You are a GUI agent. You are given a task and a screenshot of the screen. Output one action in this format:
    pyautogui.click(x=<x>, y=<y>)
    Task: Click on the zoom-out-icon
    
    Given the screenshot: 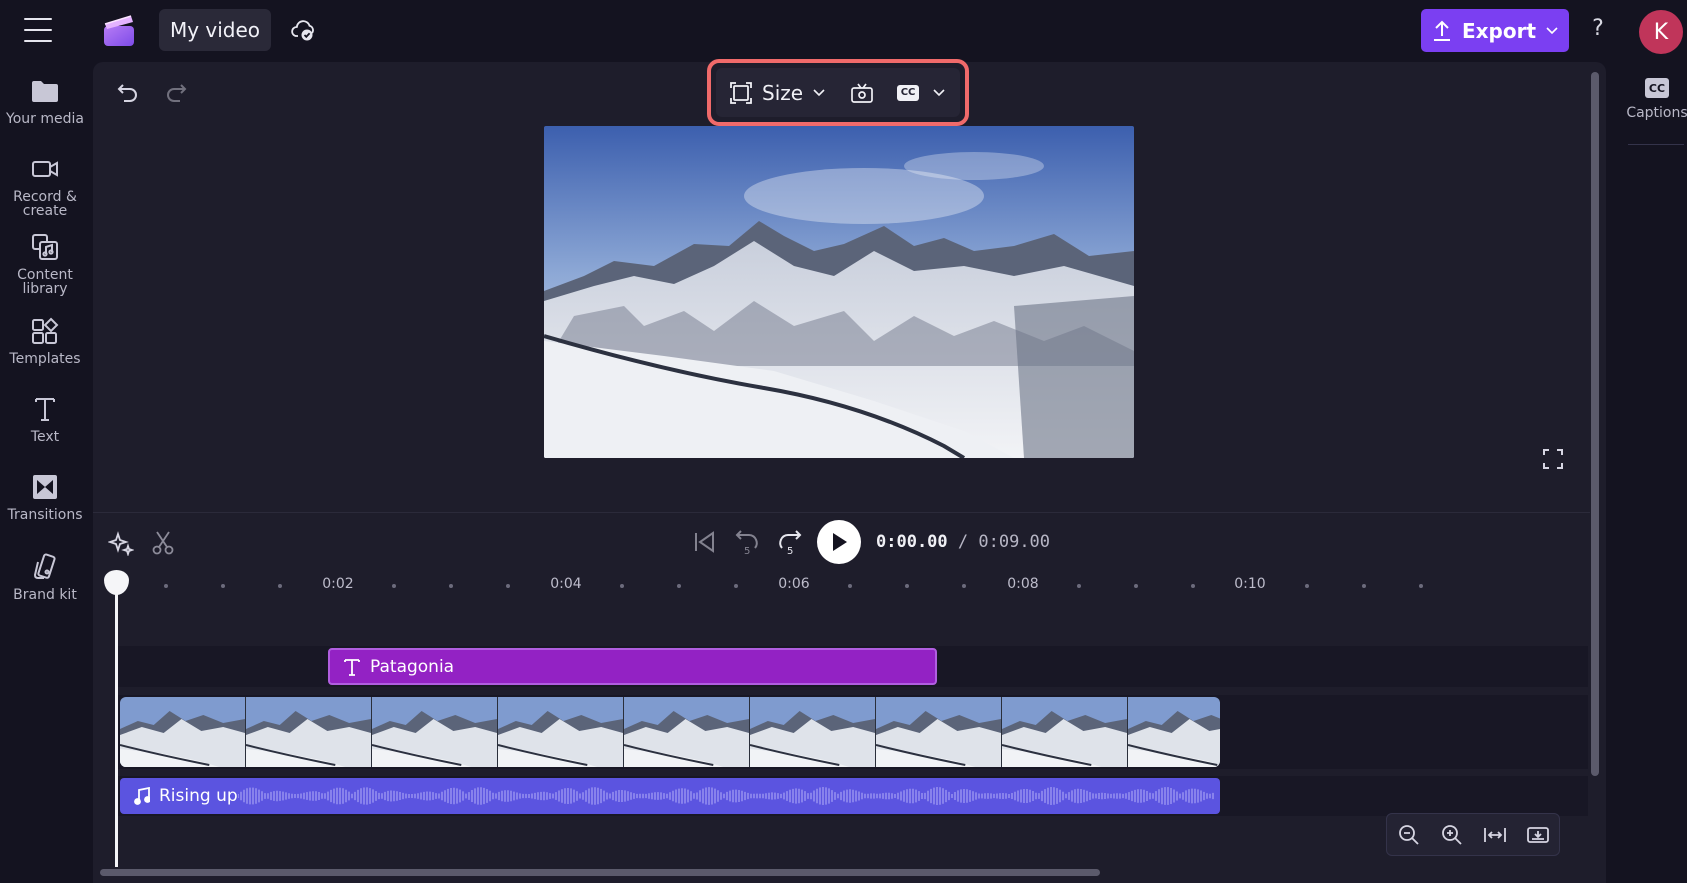 What is the action you would take?
    pyautogui.click(x=1409, y=835)
    